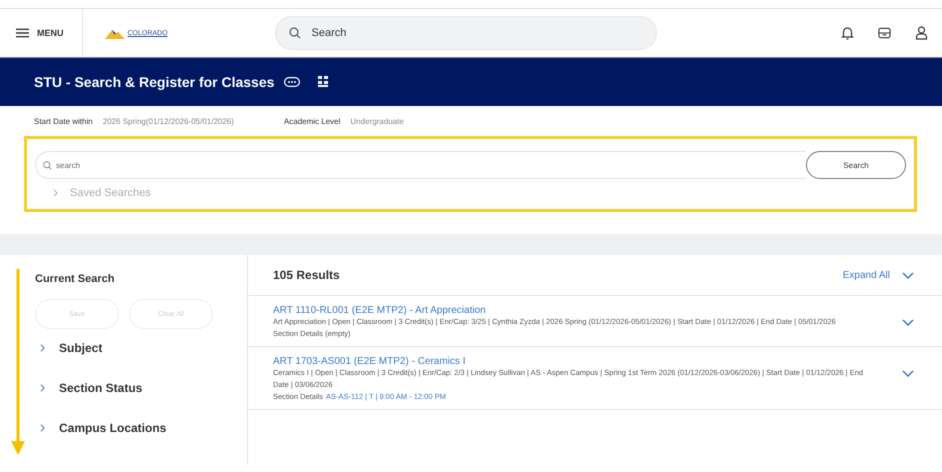 The width and height of the screenshot is (942, 472). I want to click on facet-toggle: Subject, so click(80, 348).